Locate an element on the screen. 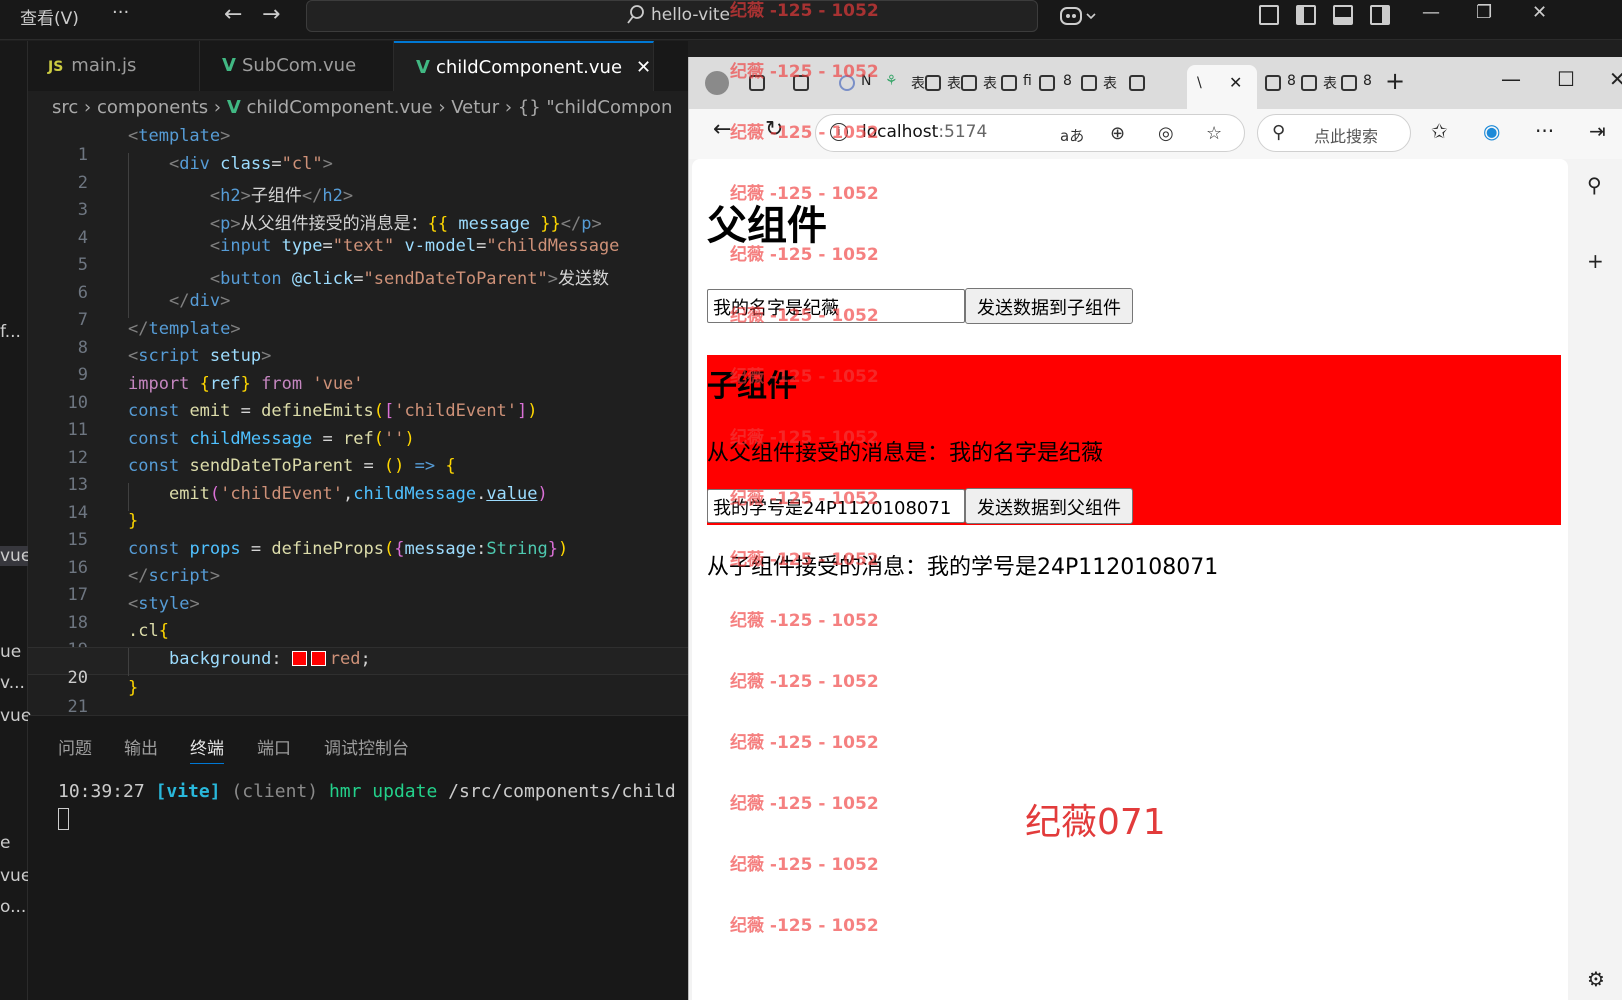 The image size is (1622, 1000). breadcrumb-vetur: Vetur is located at coordinates (475, 107).